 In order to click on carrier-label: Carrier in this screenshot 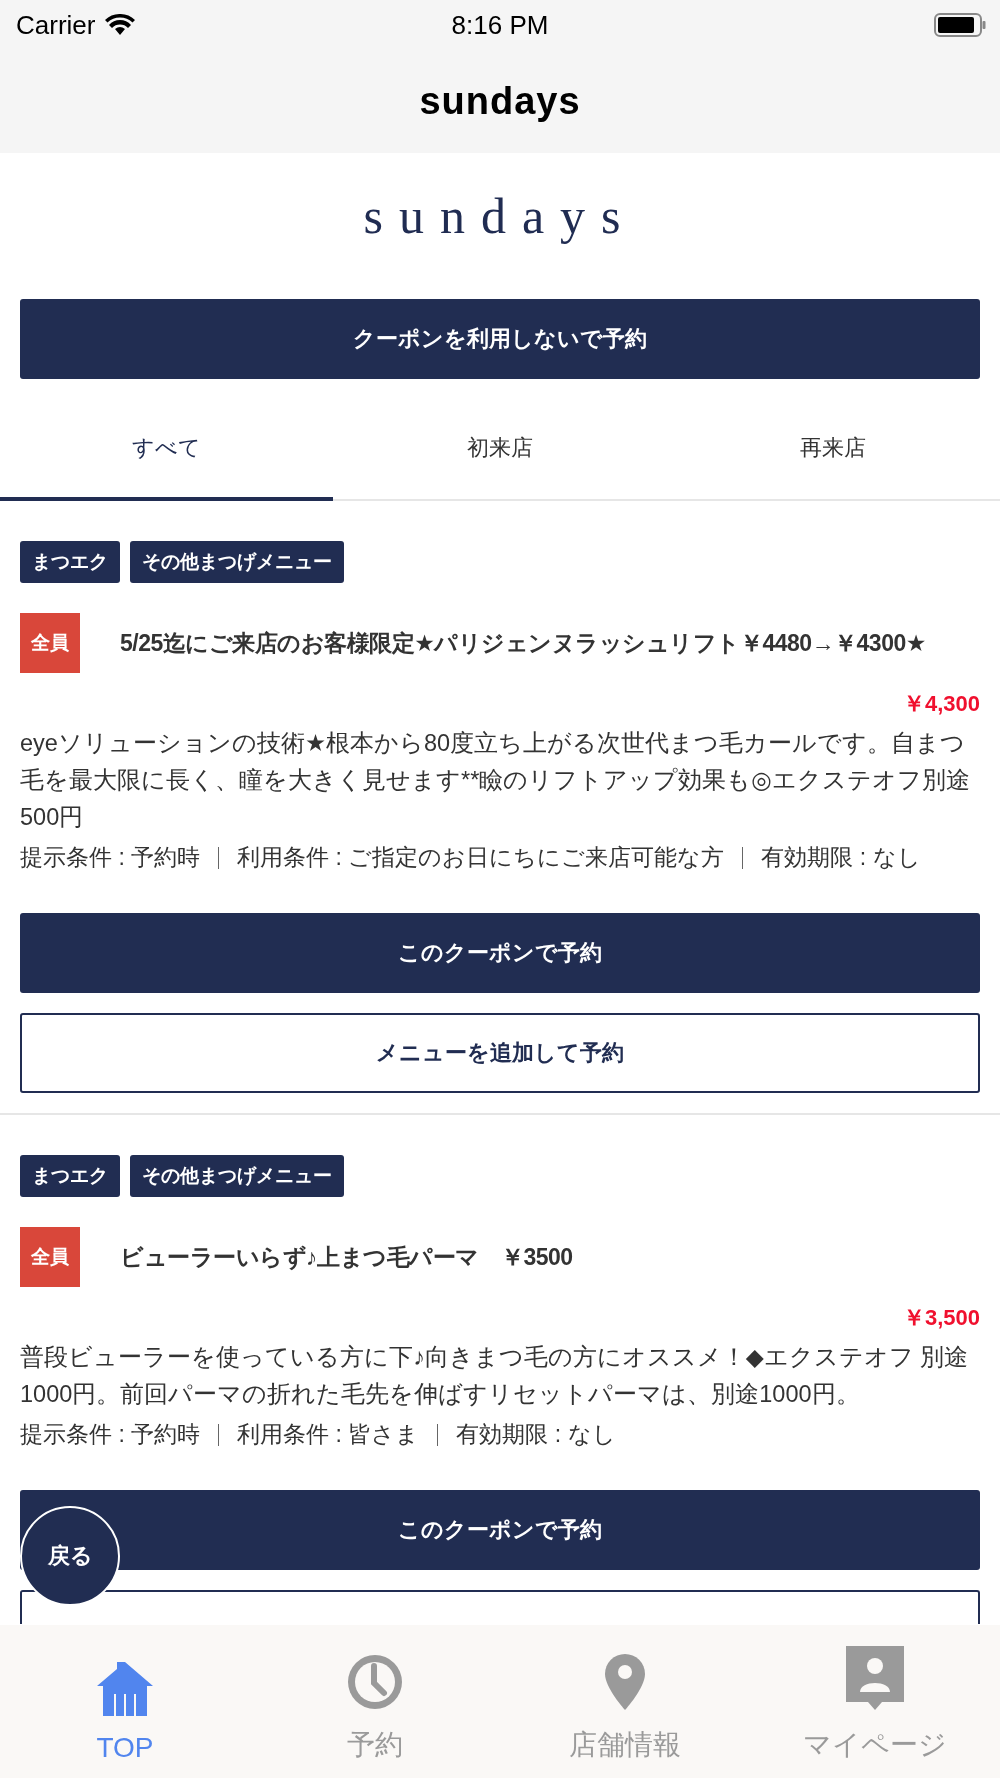, I will do `click(56, 25)`.